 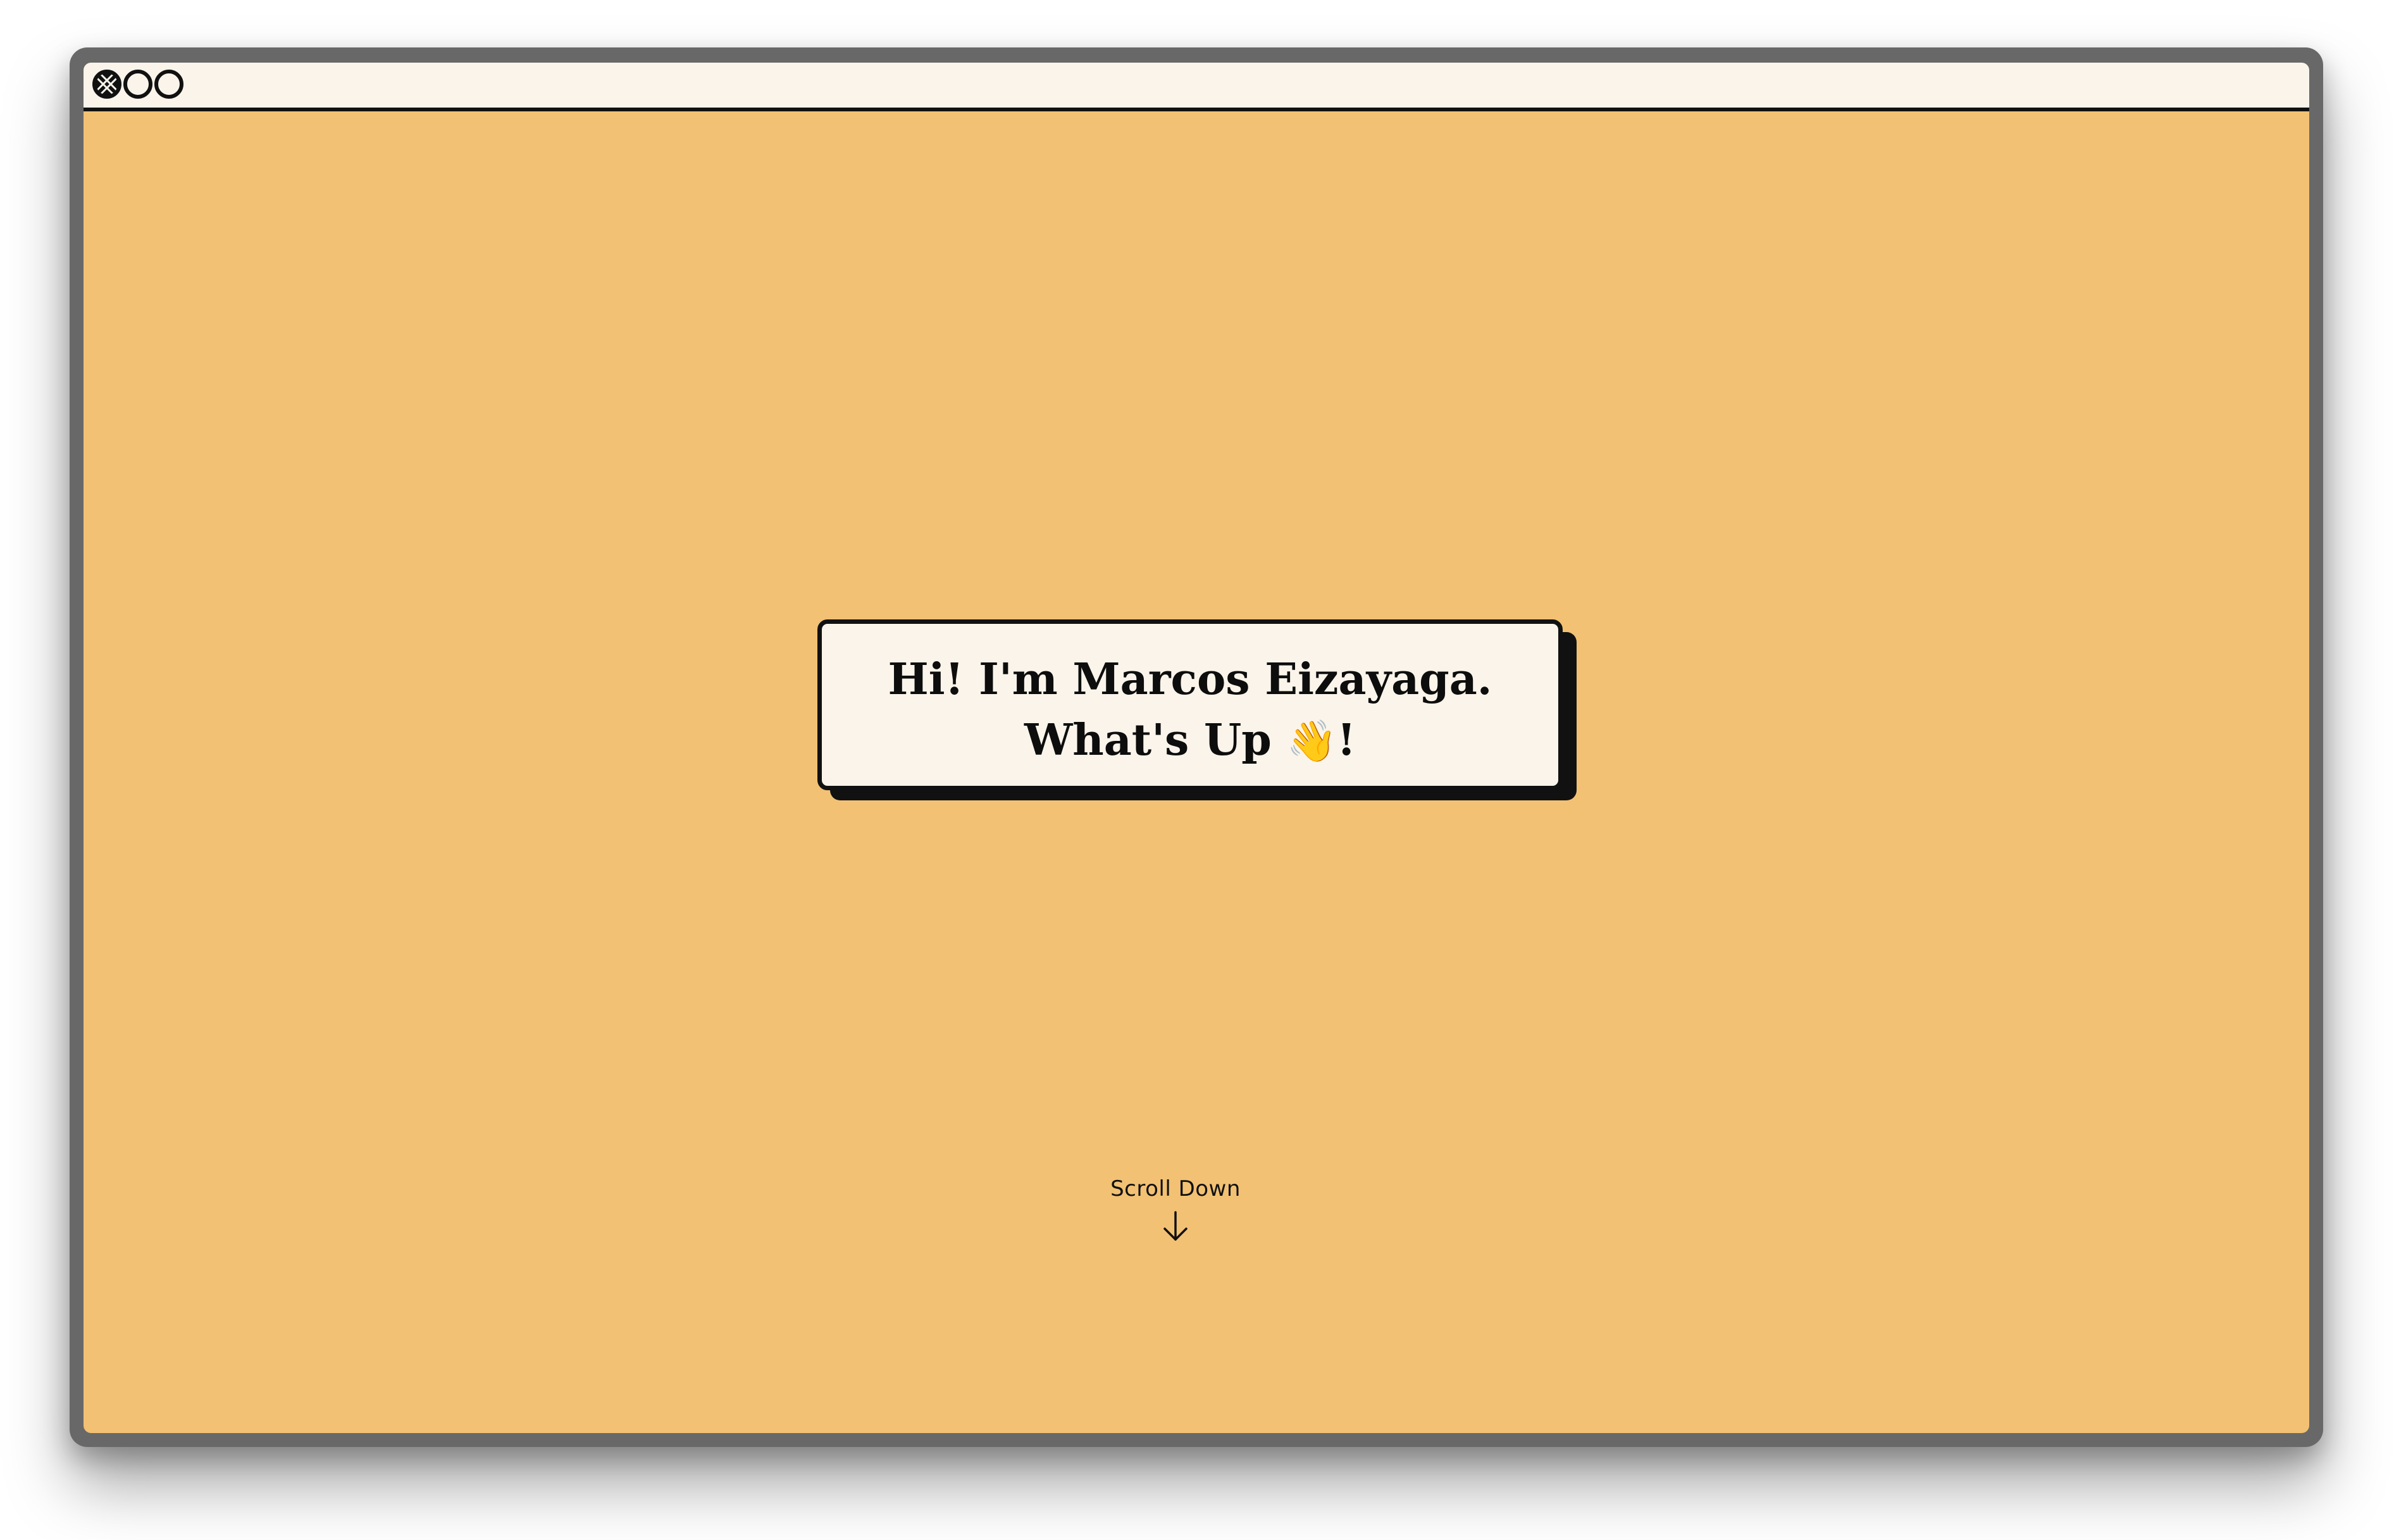 I want to click on title-bar, so click(x=1196, y=87).